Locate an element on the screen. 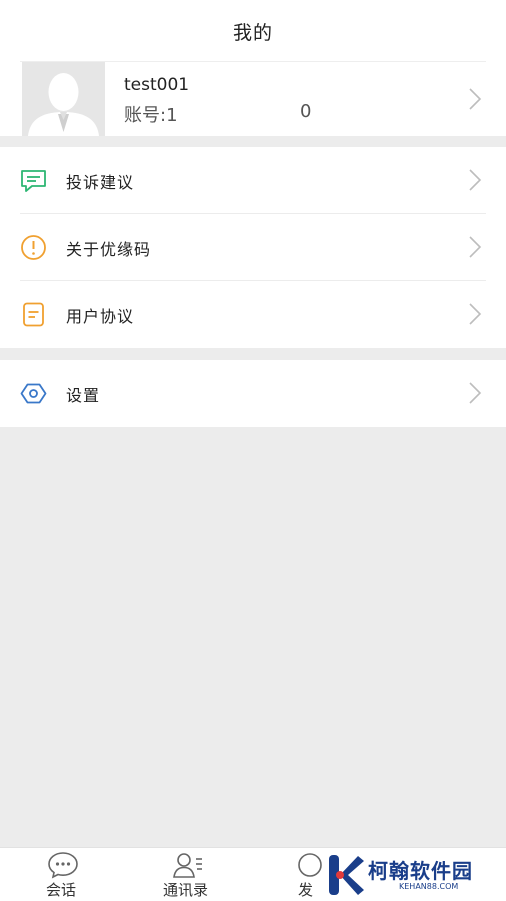 The height and width of the screenshot is (901, 506). profile-account-number: 账号:1 is located at coordinates (151, 115).